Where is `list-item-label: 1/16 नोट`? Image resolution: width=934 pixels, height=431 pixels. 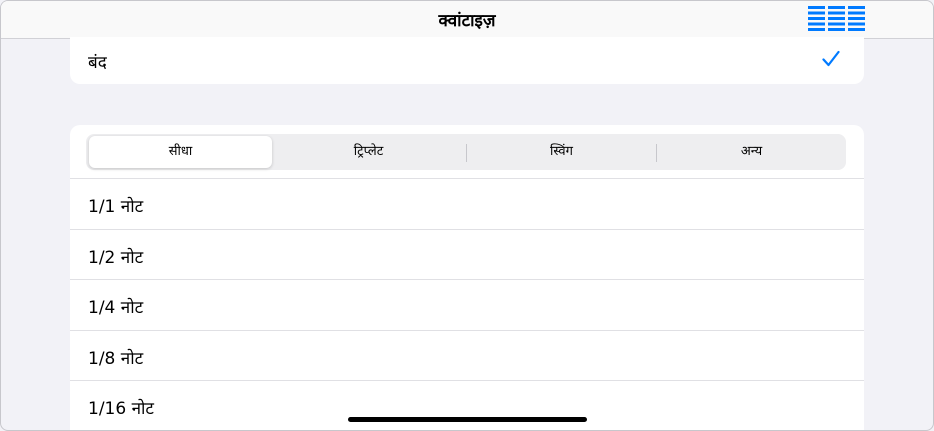
list-item-label: 1/16 नोट is located at coordinates (121, 409).